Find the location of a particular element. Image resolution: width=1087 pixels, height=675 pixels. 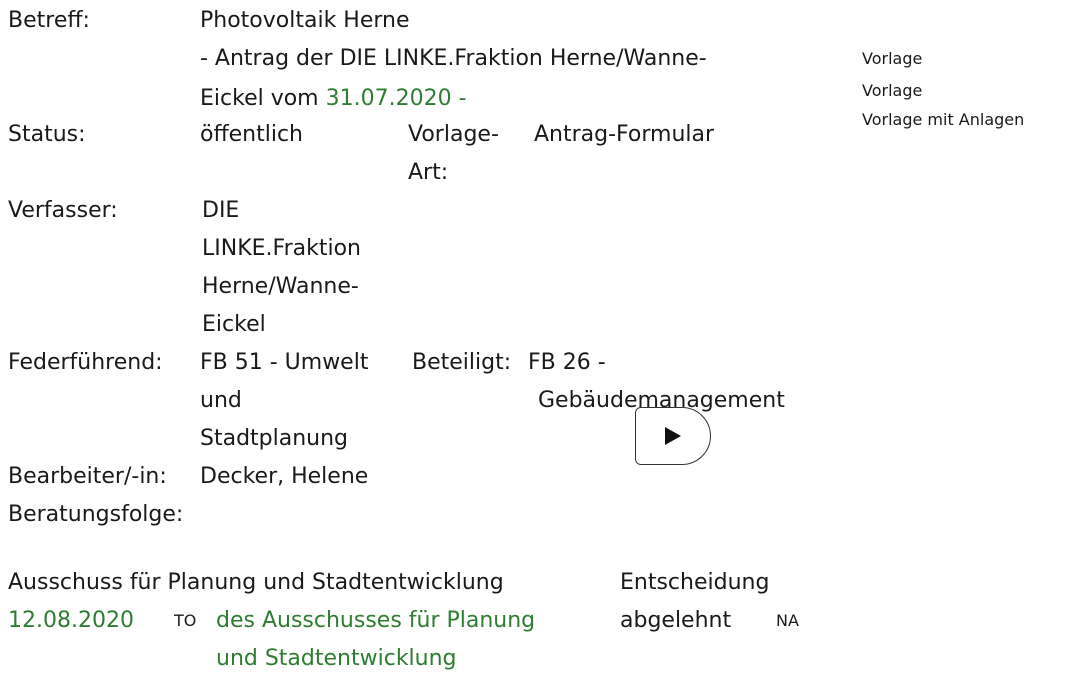

beratungsfolge-label: Beratungsfolge: is located at coordinates (96, 514).